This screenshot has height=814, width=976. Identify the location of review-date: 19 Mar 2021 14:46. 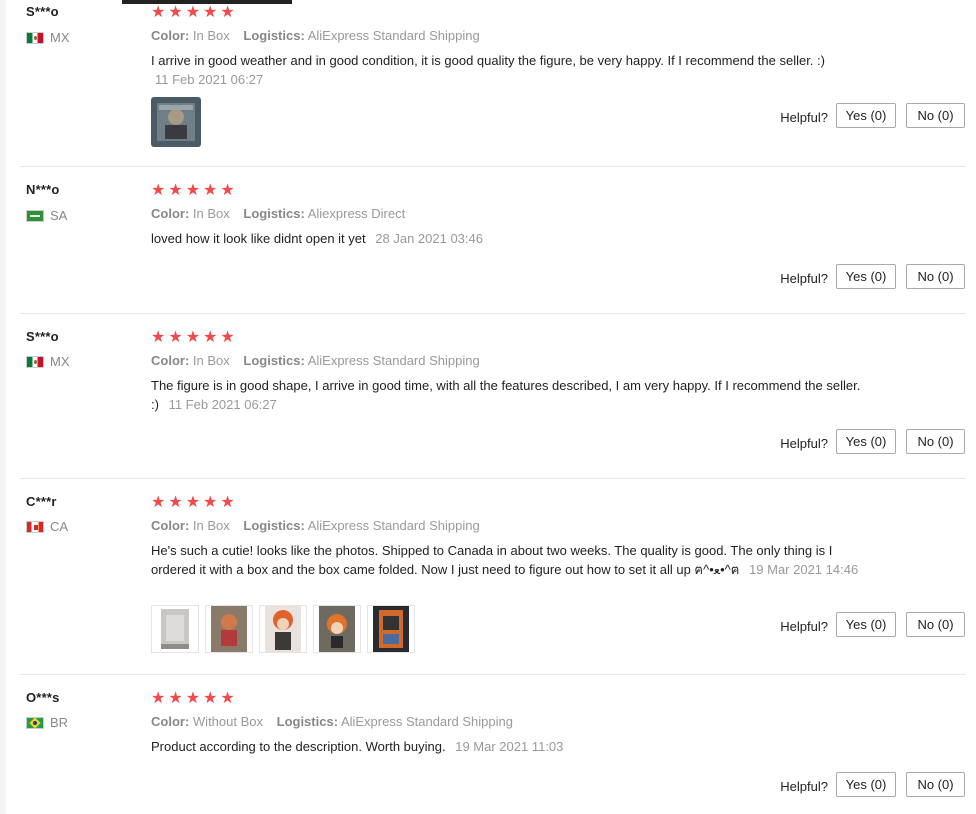
(804, 569).